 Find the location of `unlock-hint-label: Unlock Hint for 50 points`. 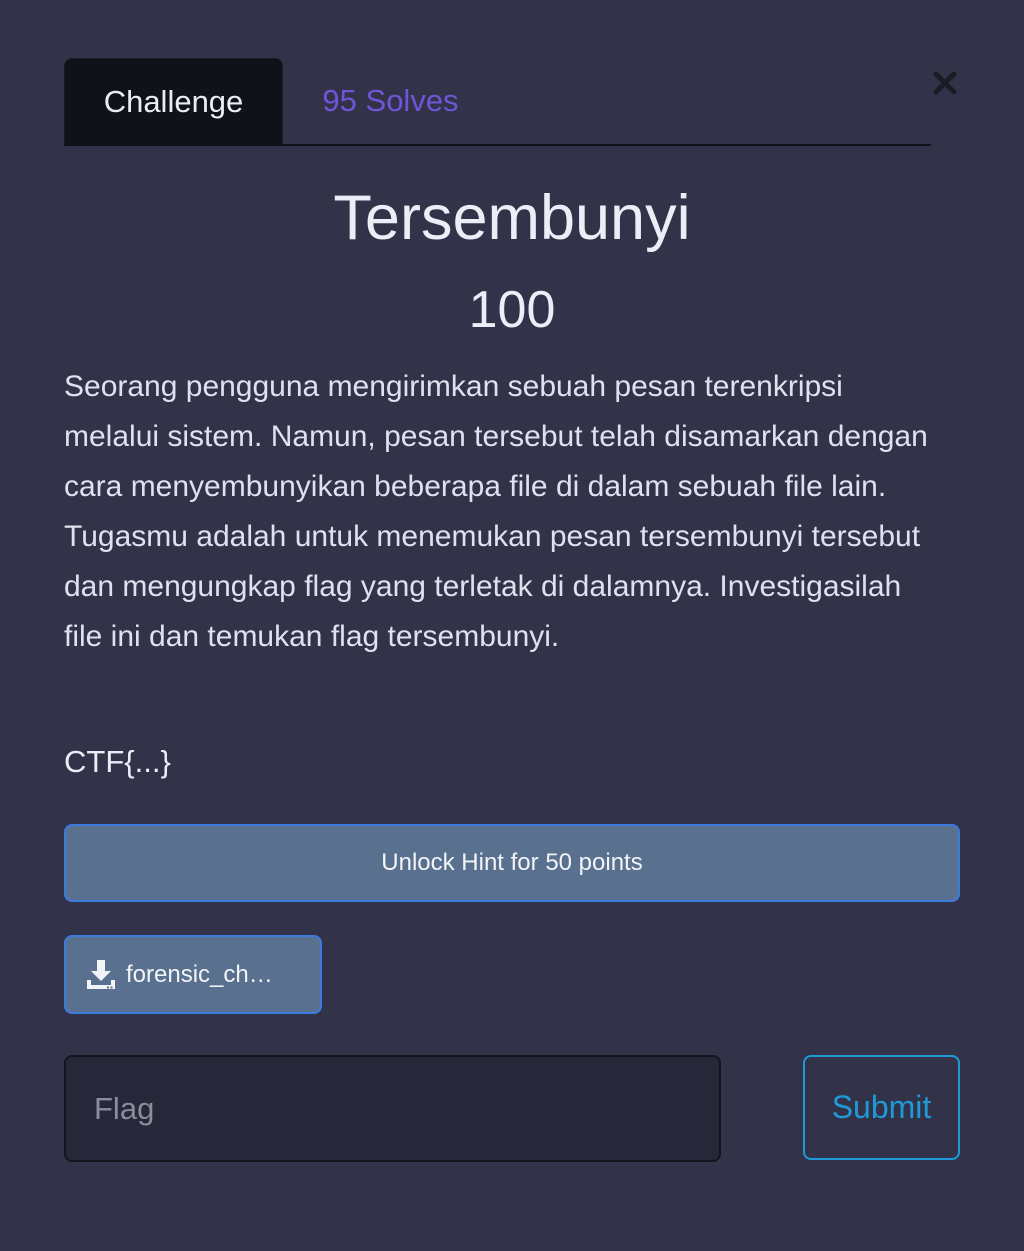

unlock-hint-label: Unlock Hint for 50 points is located at coordinates (512, 862).